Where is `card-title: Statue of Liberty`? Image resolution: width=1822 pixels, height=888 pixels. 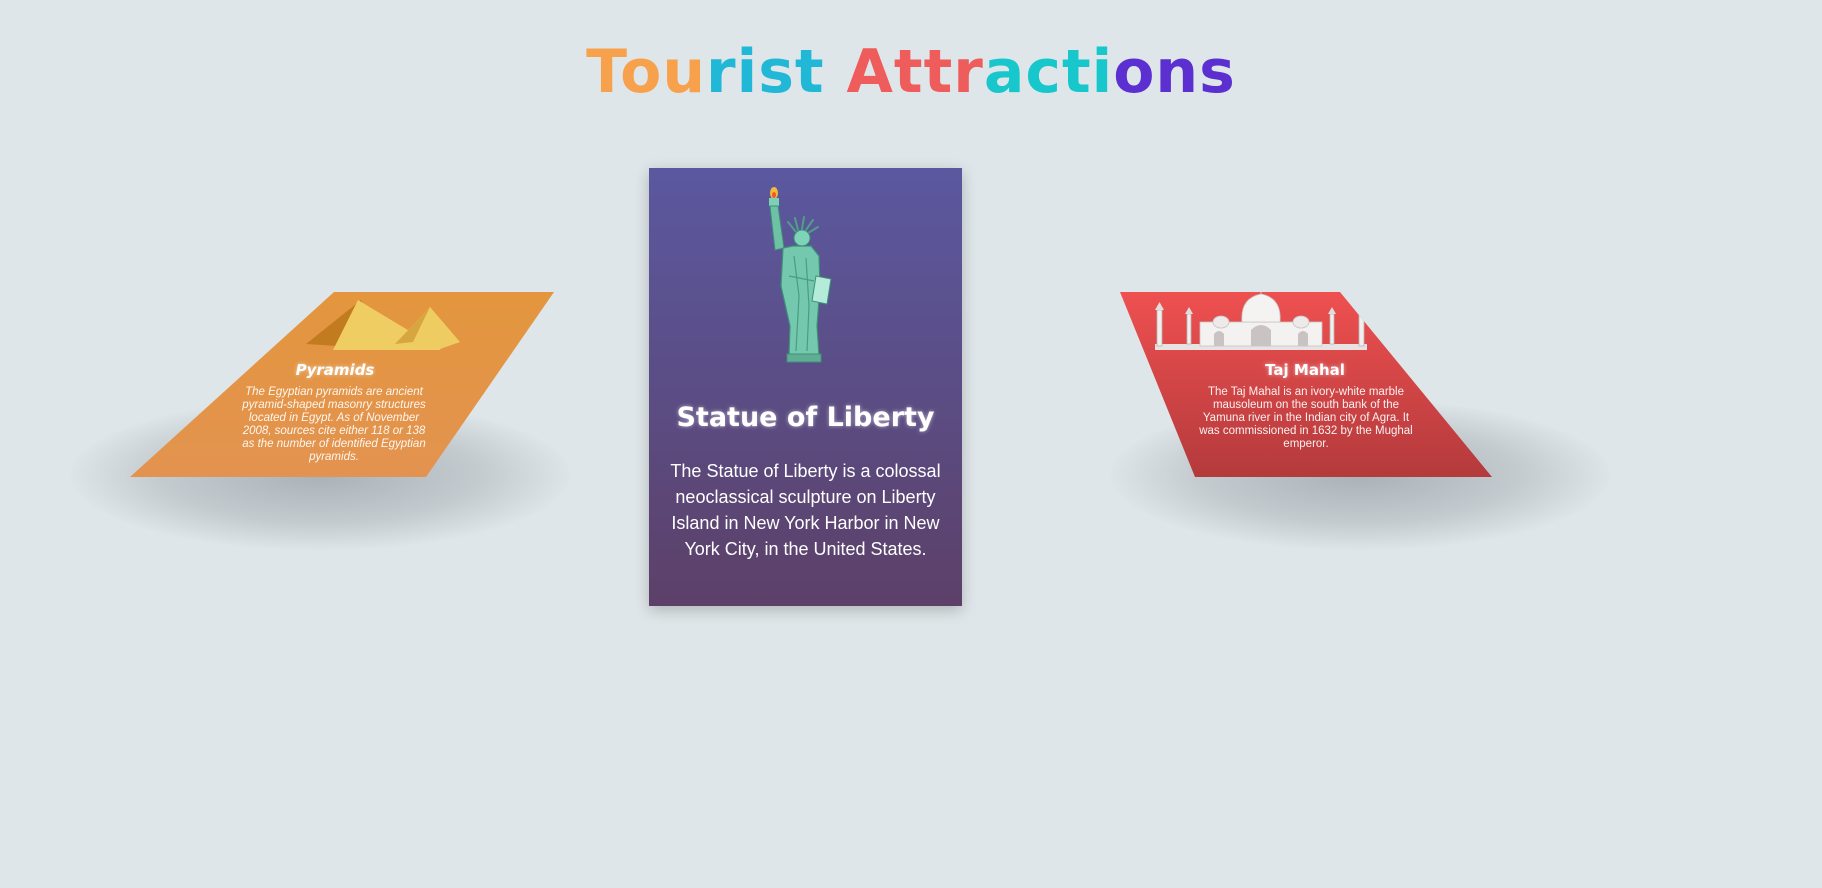 card-title: Statue of Liberty is located at coordinates (805, 417).